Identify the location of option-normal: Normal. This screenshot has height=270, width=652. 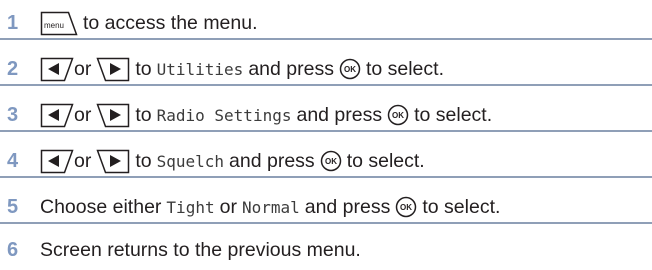
(270, 207).